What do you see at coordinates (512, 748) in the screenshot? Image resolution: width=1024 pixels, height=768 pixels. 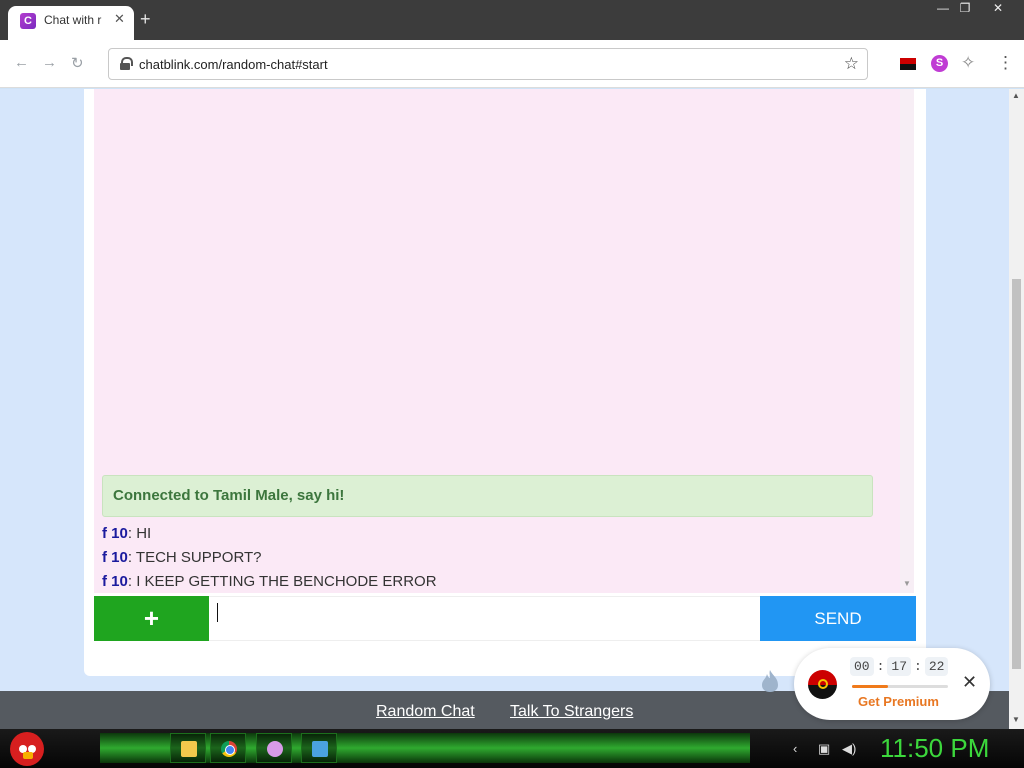 I see `taskbar: ‹ ▣ ◀) 11:50 PM` at bounding box center [512, 748].